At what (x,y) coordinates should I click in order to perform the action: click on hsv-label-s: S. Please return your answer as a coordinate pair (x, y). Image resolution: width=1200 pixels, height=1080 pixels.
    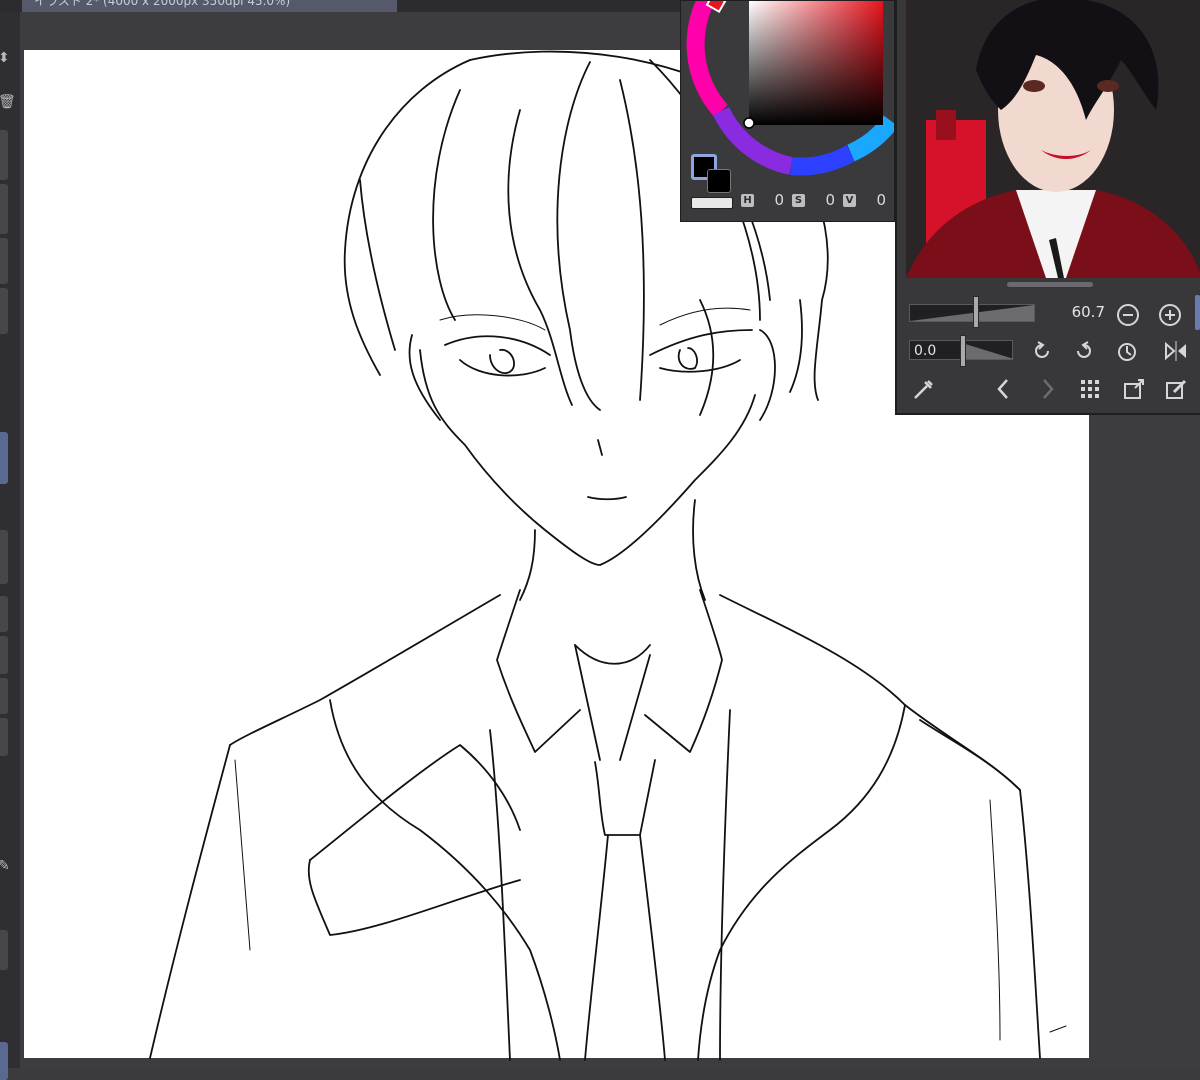
    Looking at the image, I should click on (798, 200).